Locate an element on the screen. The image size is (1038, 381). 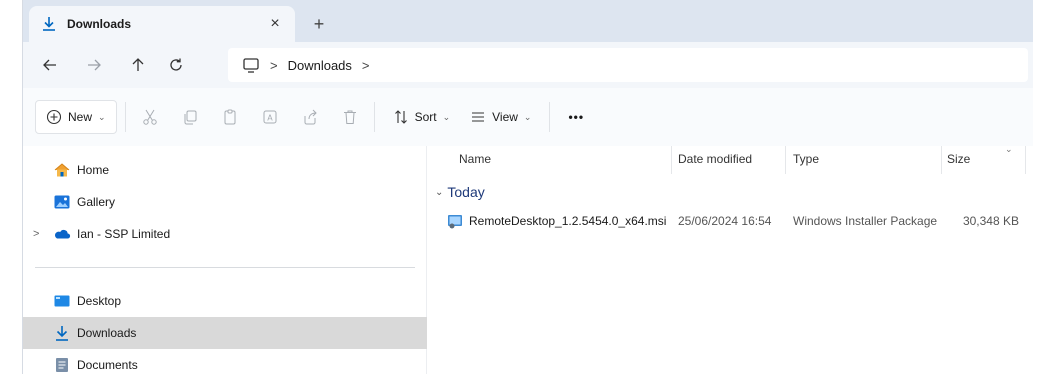
sidebar-item-onedrive: > Ian - SSP Limited is located at coordinates (228, 234).